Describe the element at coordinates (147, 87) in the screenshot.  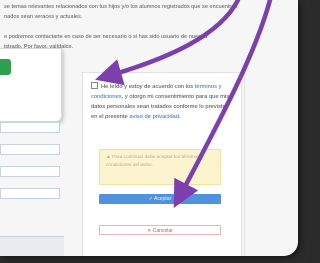
I see `consent-part-1: He leído y estoy de acuerdo con los` at that location.